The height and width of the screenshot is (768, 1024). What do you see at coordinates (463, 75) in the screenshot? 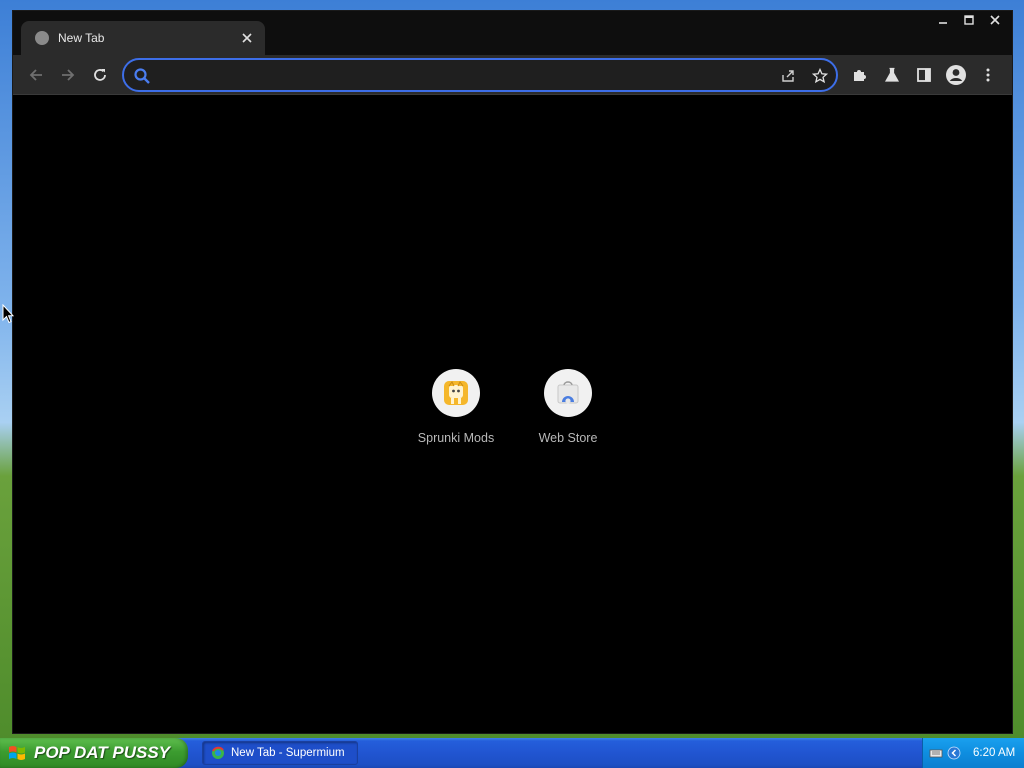
I see `address-input` at bounding box center [463, 75].